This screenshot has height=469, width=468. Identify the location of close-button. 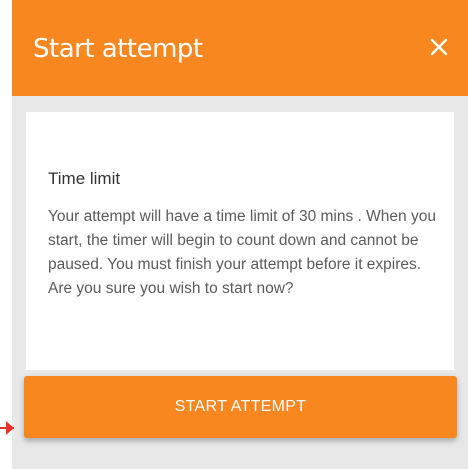
(439, 47).